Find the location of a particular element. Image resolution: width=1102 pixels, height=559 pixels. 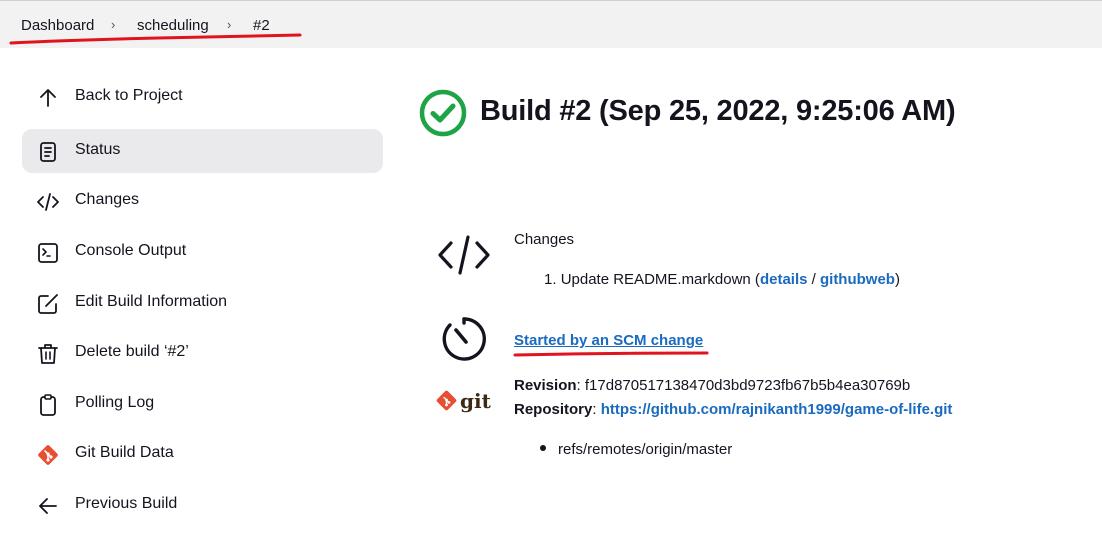

sidebar-item-label: Back to Project is located at coordinates (129, 95).